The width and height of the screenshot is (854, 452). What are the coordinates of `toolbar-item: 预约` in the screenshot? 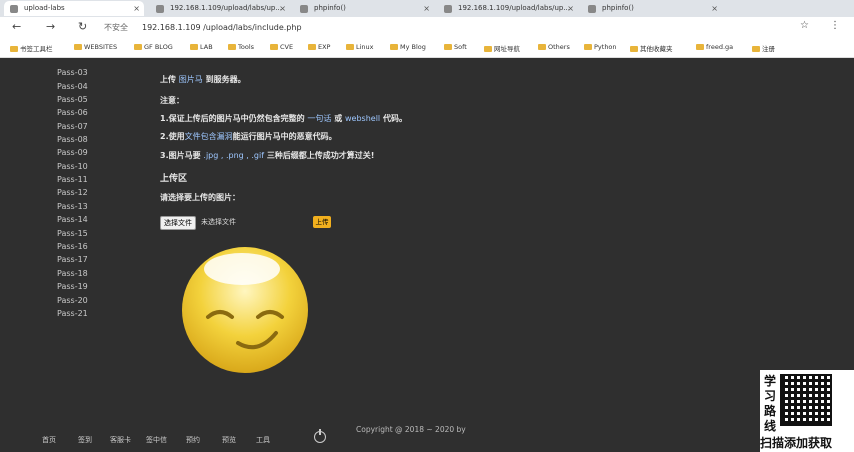 It's located at (193, 440).